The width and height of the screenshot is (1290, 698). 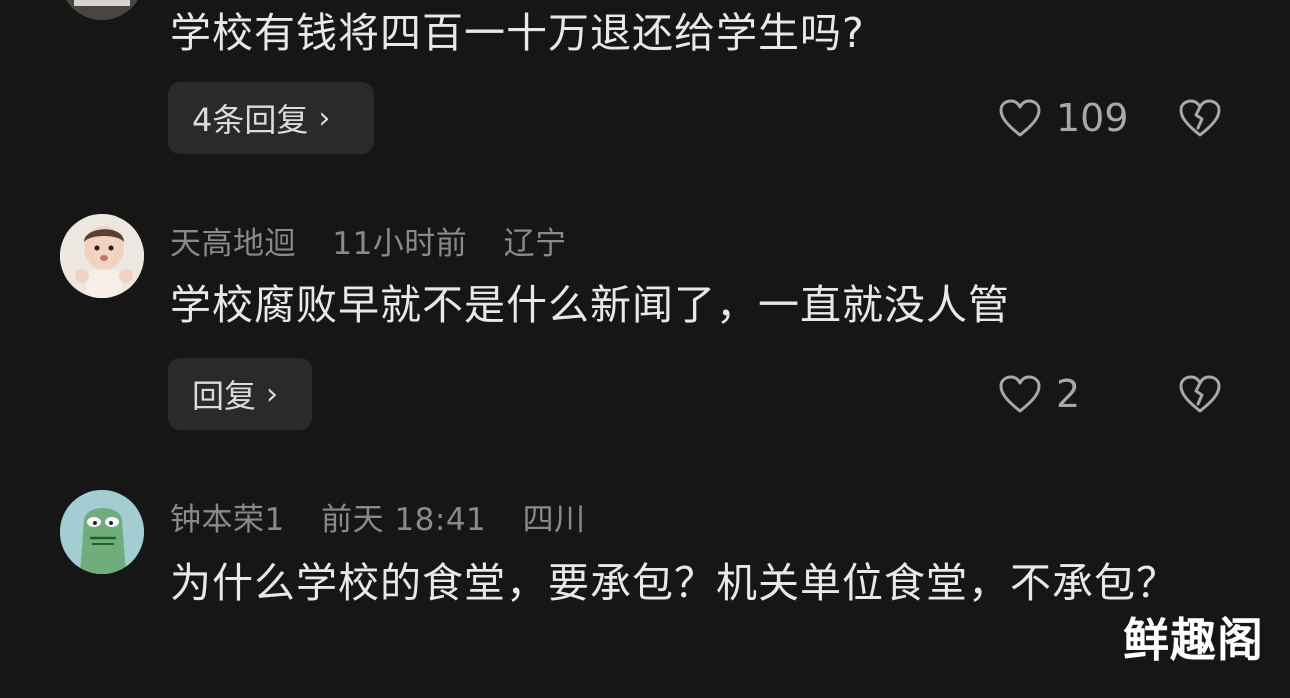 What do you see at coordinates (227, 520) in the screenshot?
I see `username: 钟本荣1` at bounding box center [227, 520].